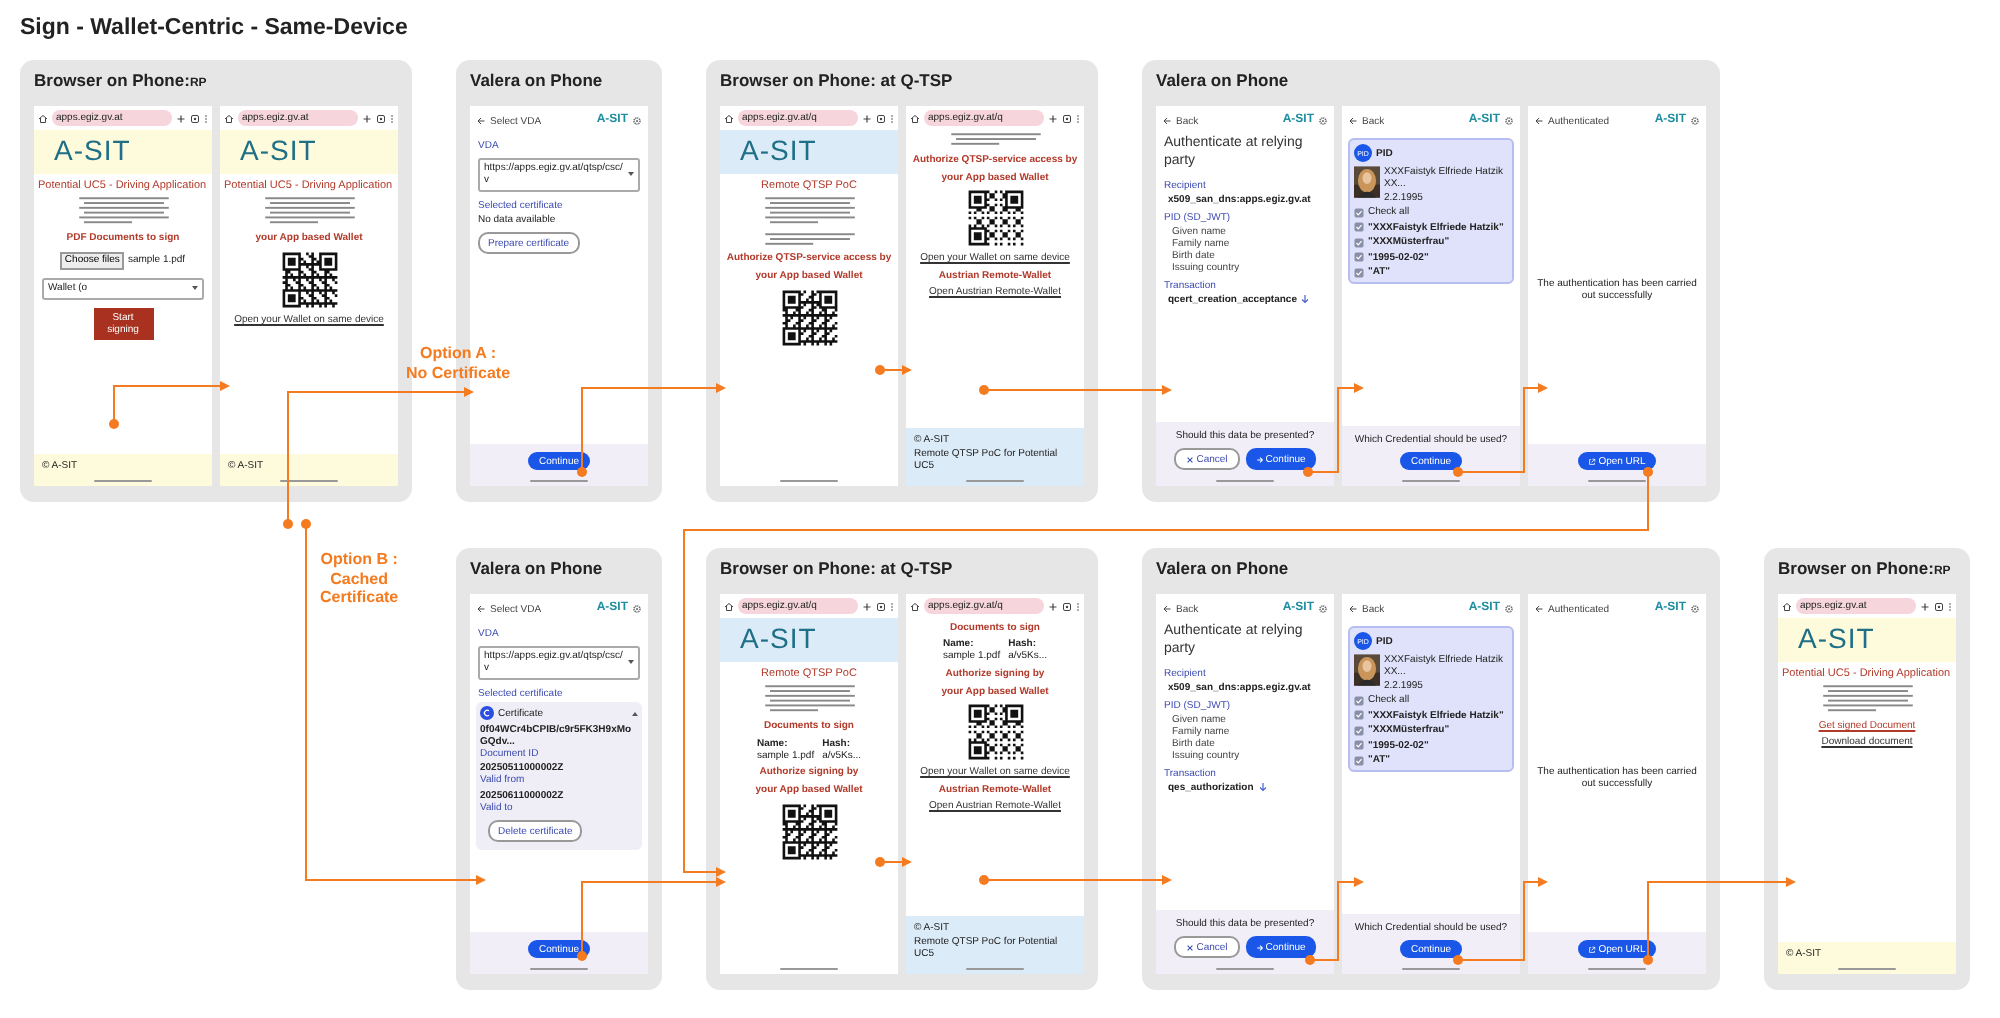 Image resolution: width=2000 pixels, height=1018 pixels. What do you see at coordinates (487, 713) in the screenshot?
I see `certificate-avatar-icon` at bounding box center [487, 713].